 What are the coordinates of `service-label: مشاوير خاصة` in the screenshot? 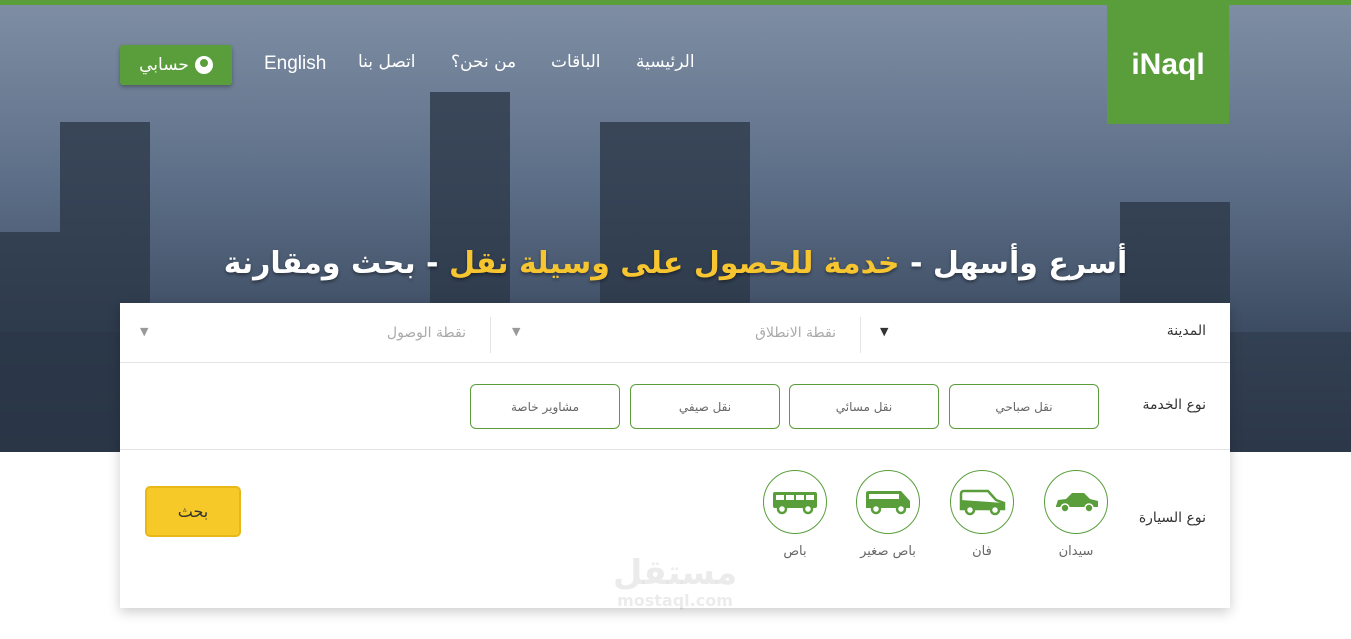 It's located at (545, 406).